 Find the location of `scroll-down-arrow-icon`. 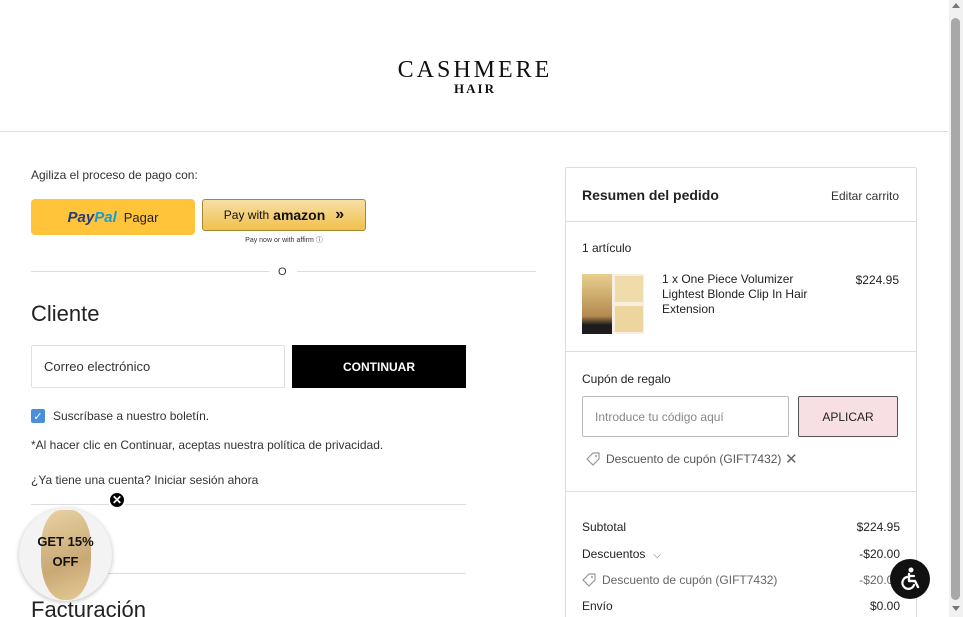

scroll-down-arrow-icon is located at coordinates (956, 608).